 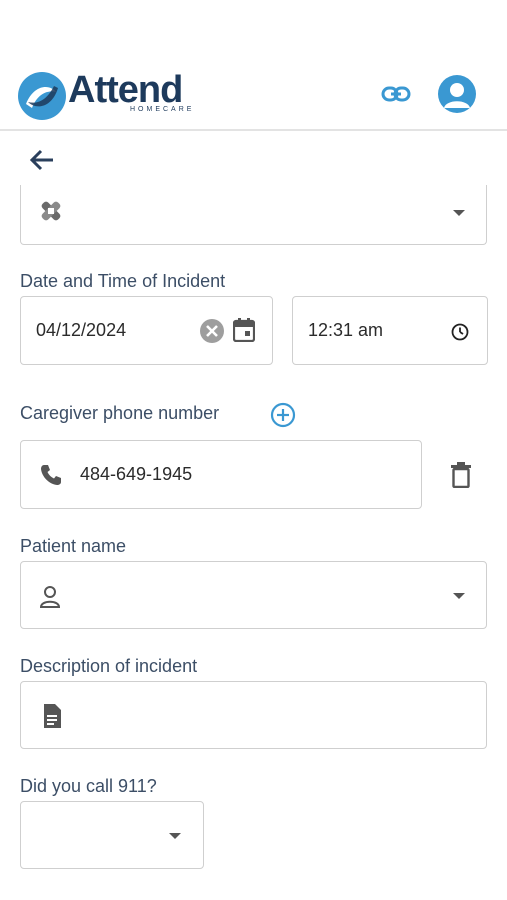 I want to click on date-time-label: Date and Time of Incident, so click(x=123, y=281).